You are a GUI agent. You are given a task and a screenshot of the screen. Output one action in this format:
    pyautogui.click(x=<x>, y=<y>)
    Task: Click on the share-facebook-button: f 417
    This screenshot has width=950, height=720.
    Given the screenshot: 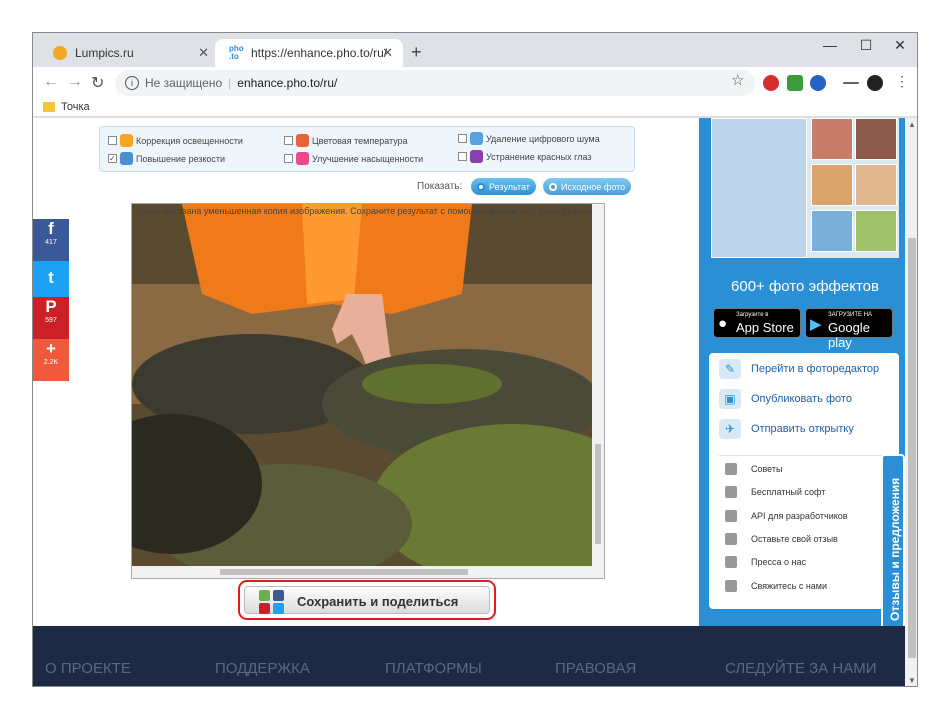 What is the action you would take?
    pyautogui.click(x=51, y=240)
    